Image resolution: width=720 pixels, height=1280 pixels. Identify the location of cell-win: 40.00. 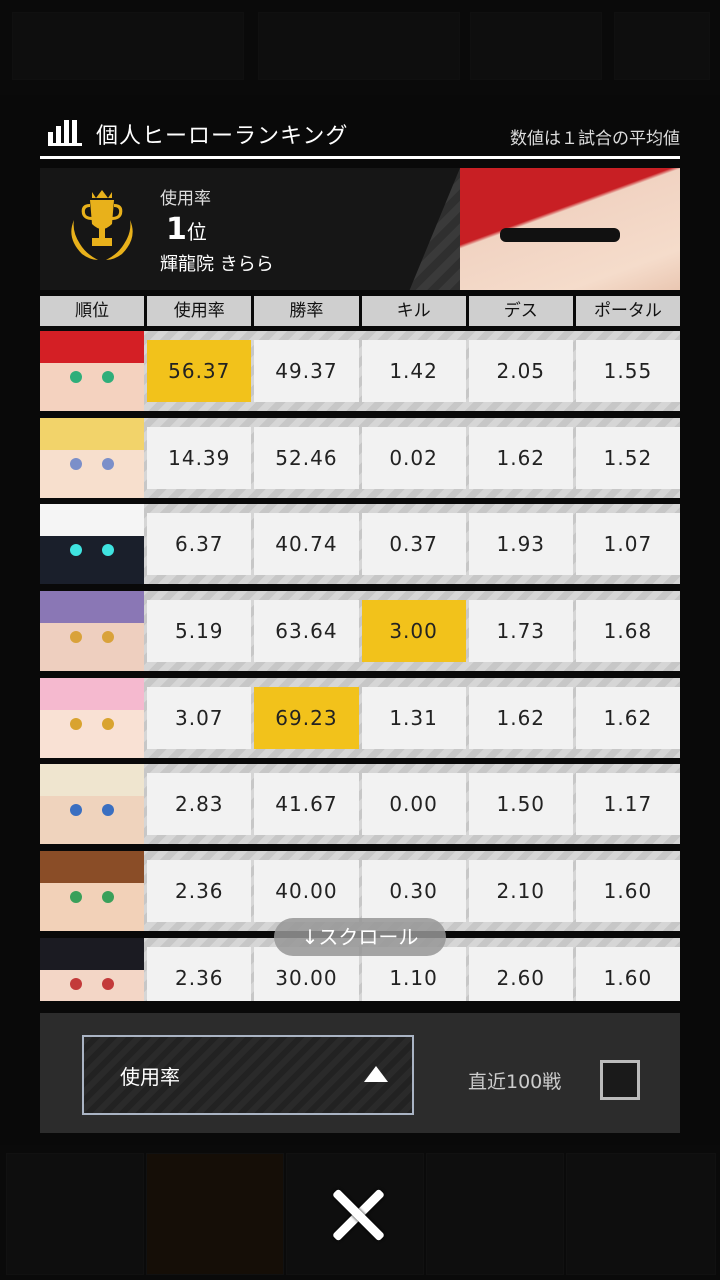
(306, 891).